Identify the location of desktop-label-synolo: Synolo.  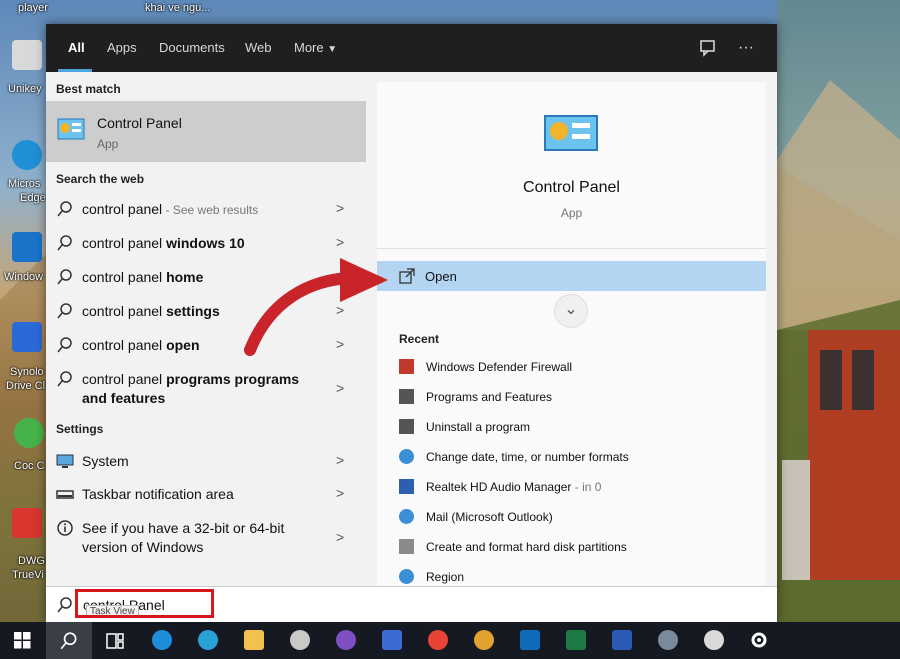
(27, 372).